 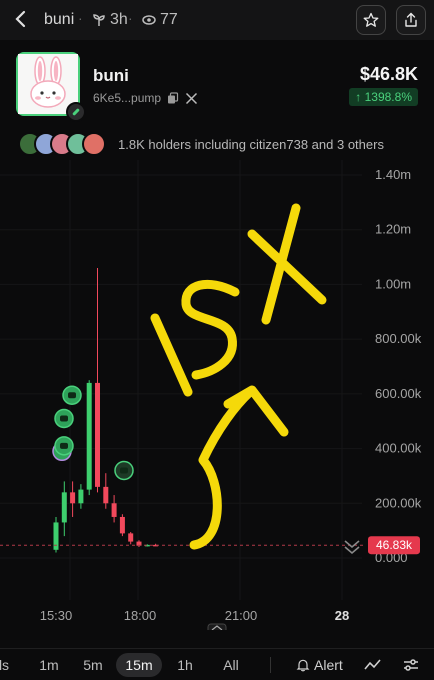 I want to click on price-label-tag: 46.83k, so click(x=394, y=545).